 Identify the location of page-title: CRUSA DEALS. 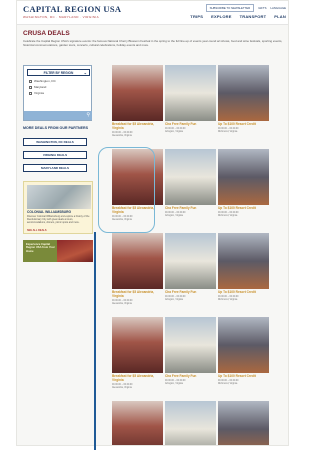
(46, 33).